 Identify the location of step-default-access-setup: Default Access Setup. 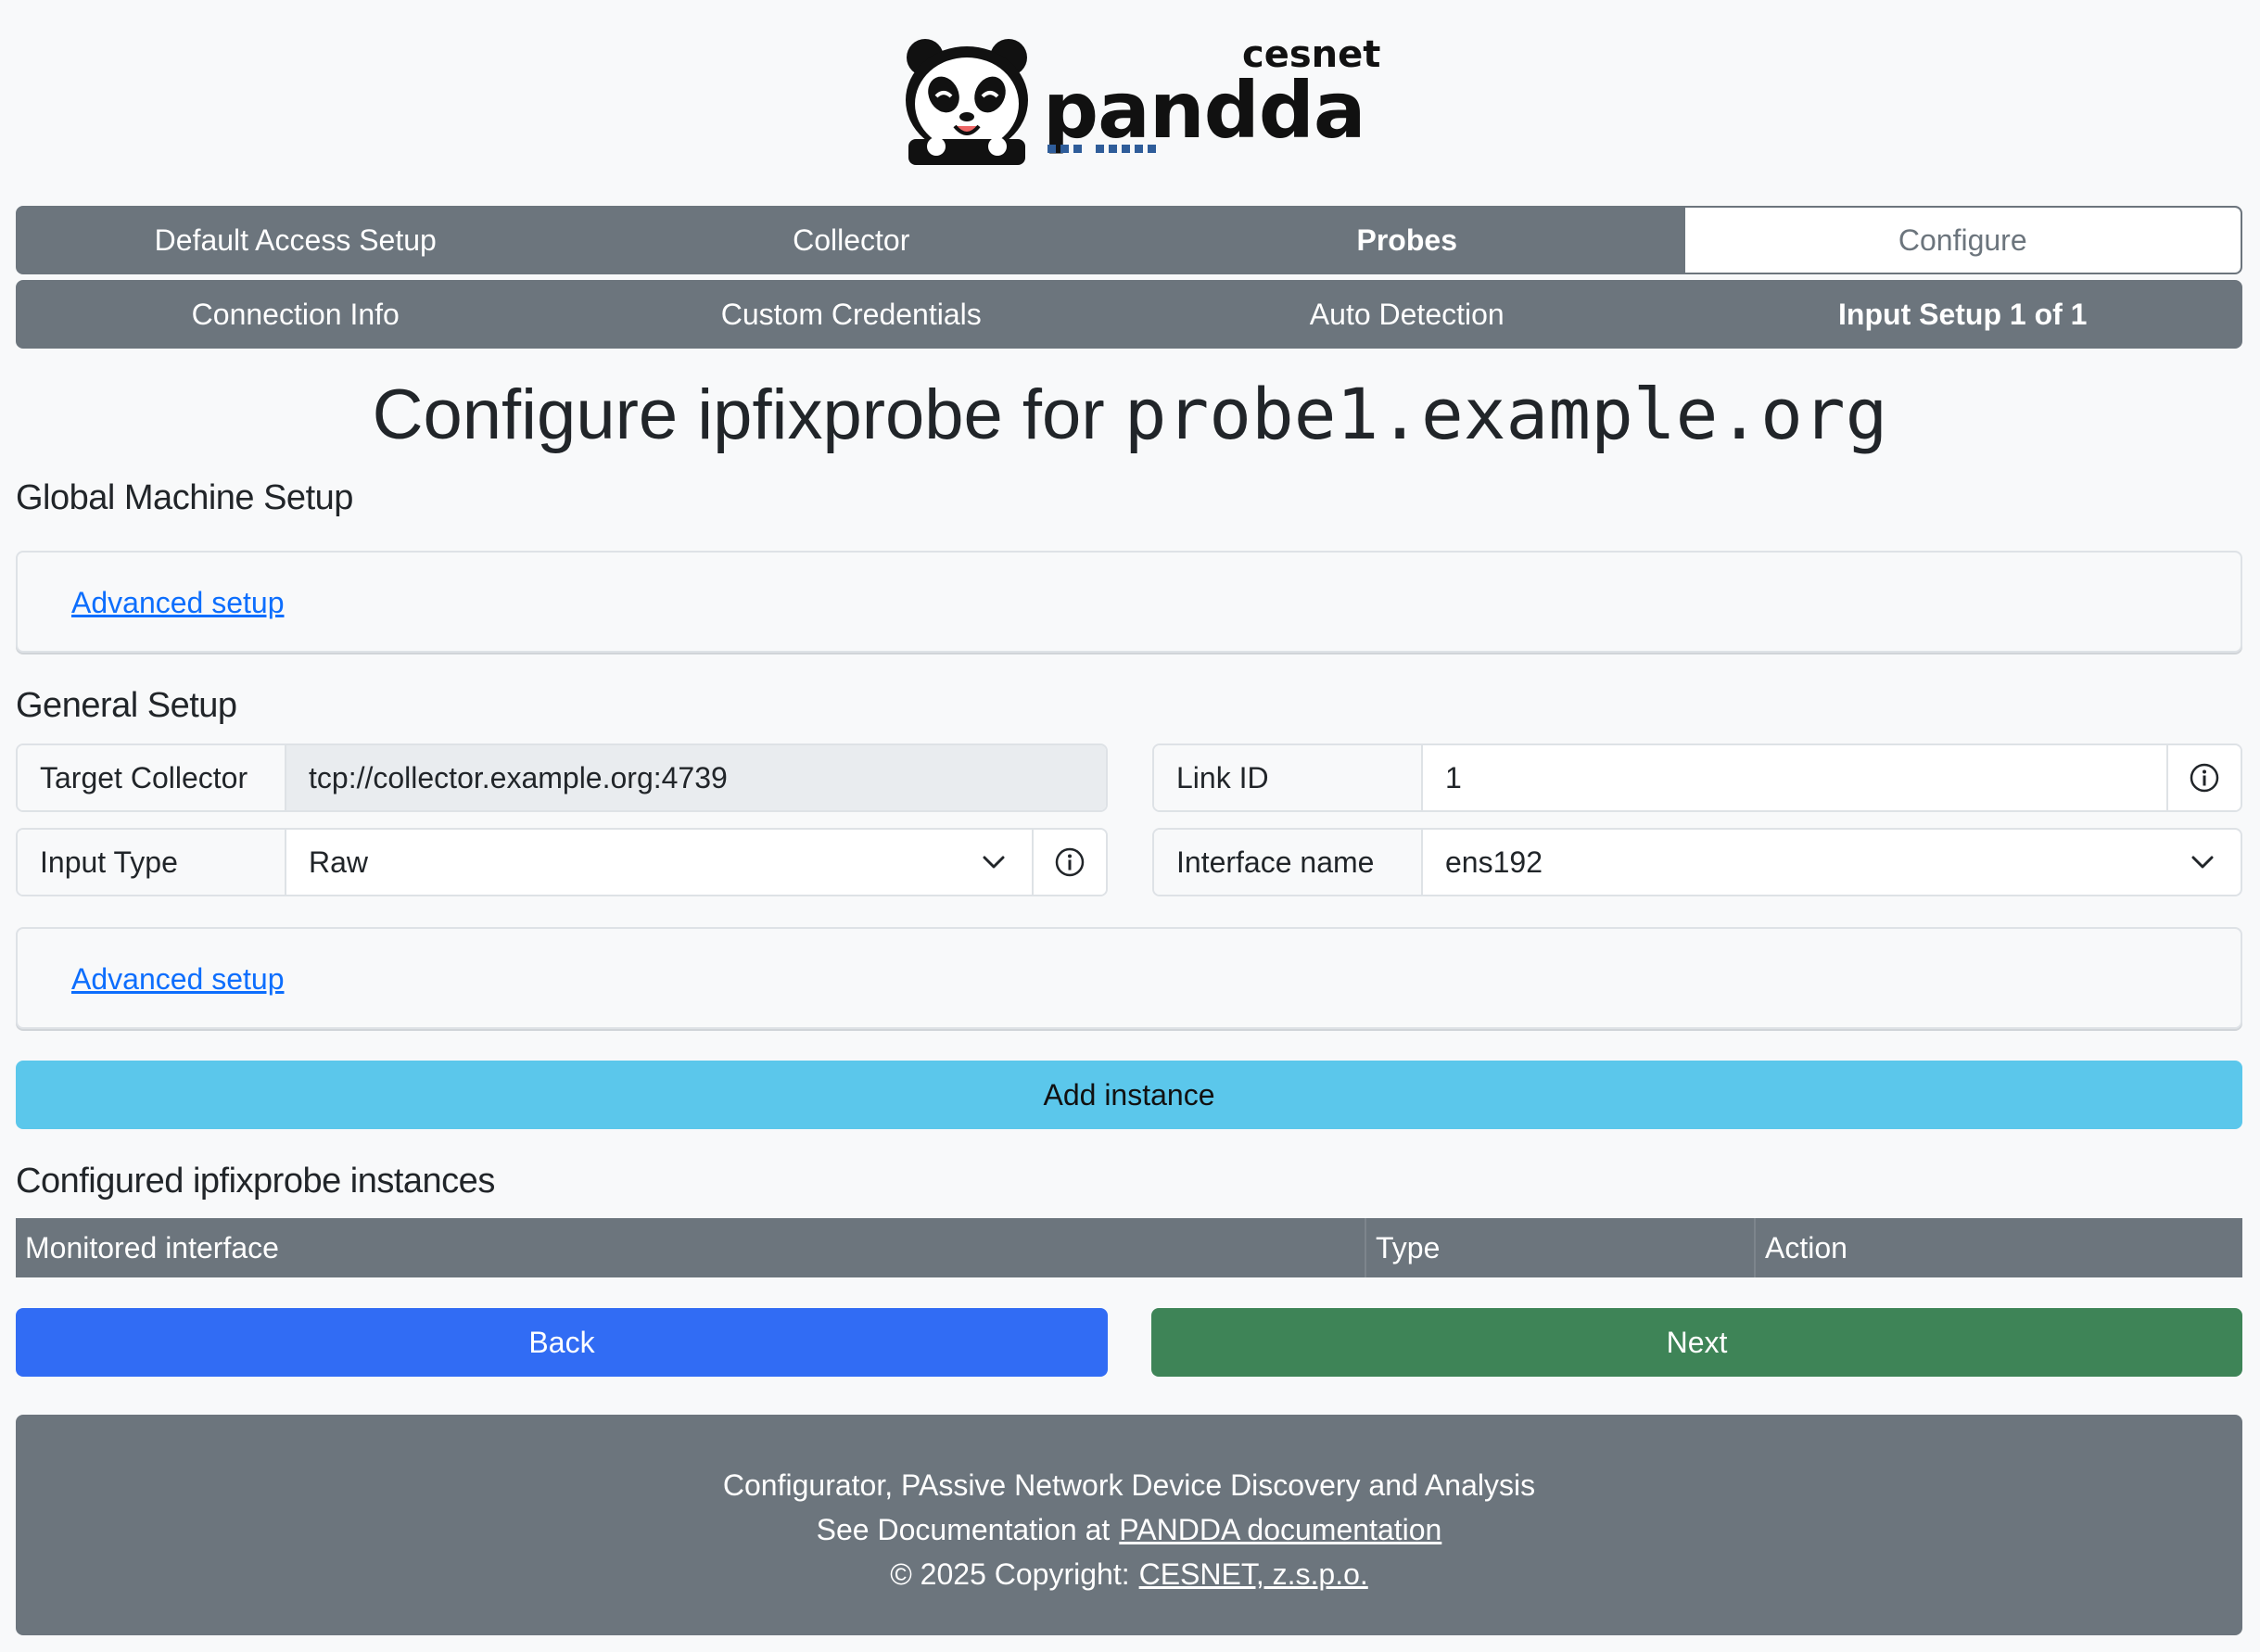
(296, 240).